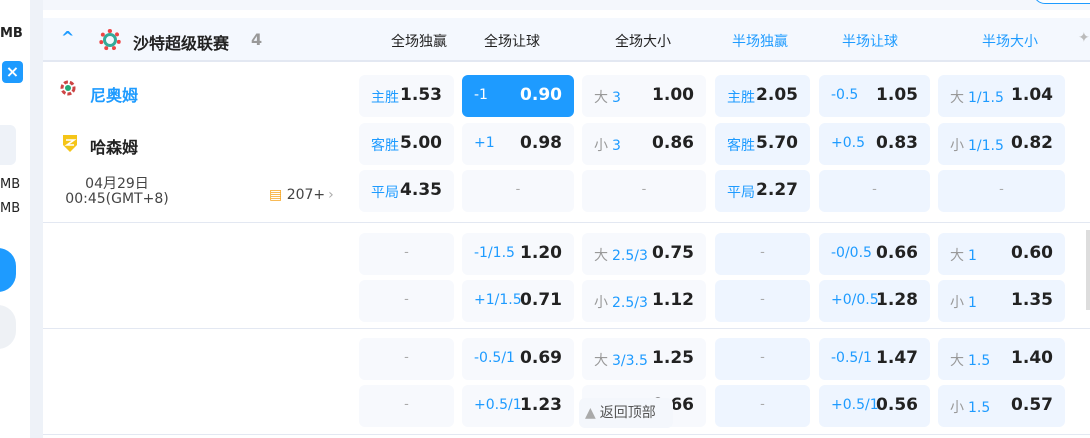  I want to click on odds-label: 大3, so click(607, 97).